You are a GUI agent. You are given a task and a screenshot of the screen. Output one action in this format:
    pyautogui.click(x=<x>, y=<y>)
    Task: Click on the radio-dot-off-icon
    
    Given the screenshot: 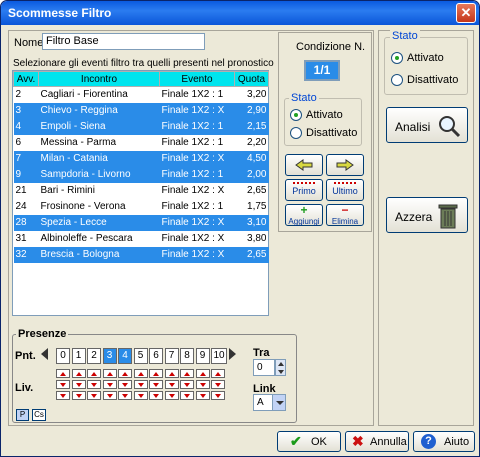 What is the action you would take?
    pyautogui.click(x=296, y=133)
    